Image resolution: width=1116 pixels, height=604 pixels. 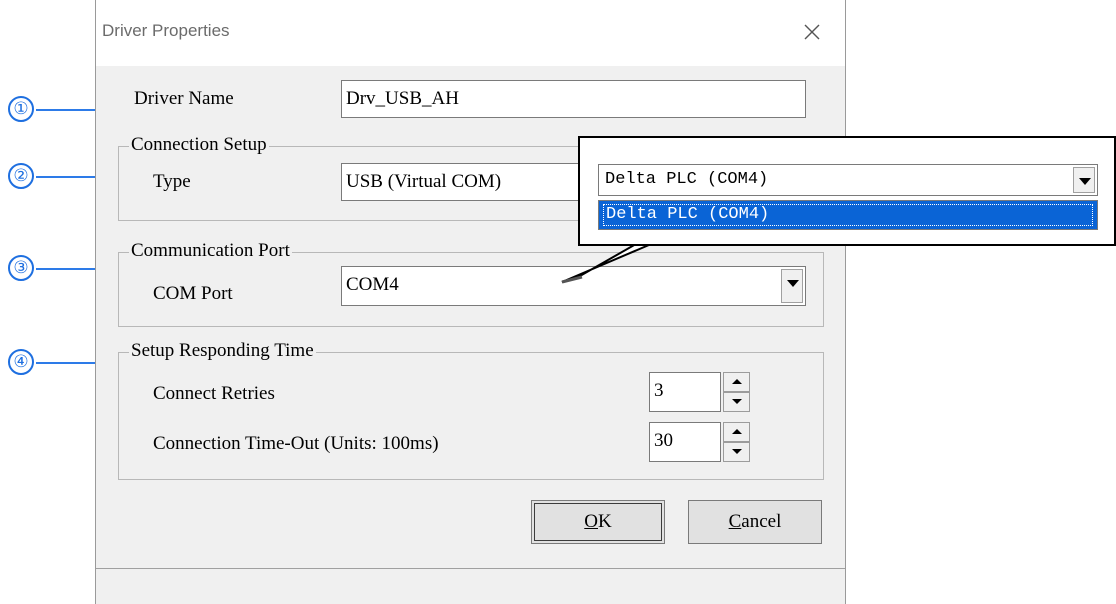 I want to click on connect-retries-value: 3, so click(x=659, y=390).